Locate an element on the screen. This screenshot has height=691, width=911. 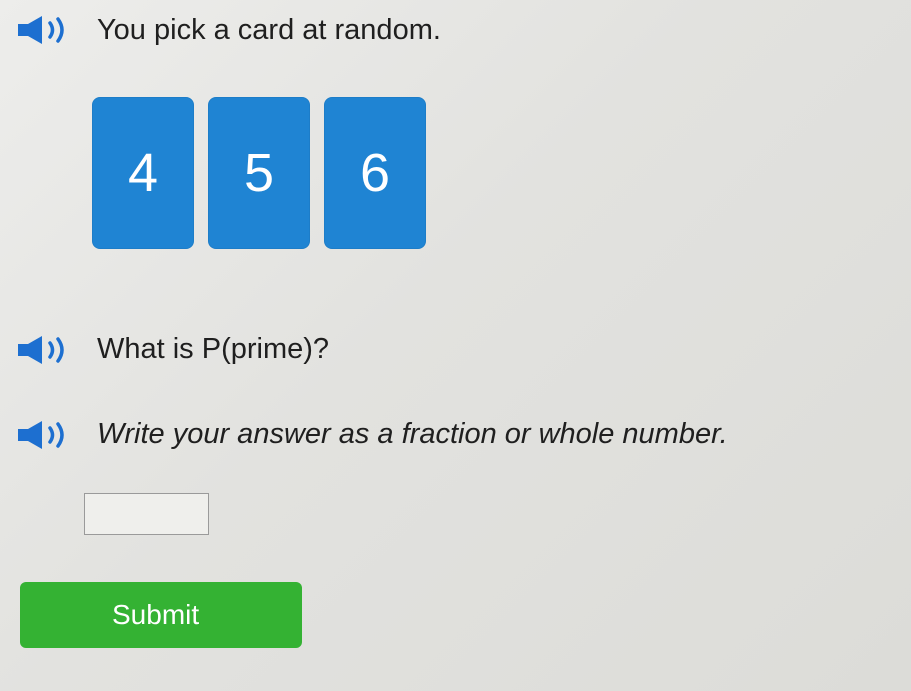
card-4: 4 is located at coordinates (143, 173).